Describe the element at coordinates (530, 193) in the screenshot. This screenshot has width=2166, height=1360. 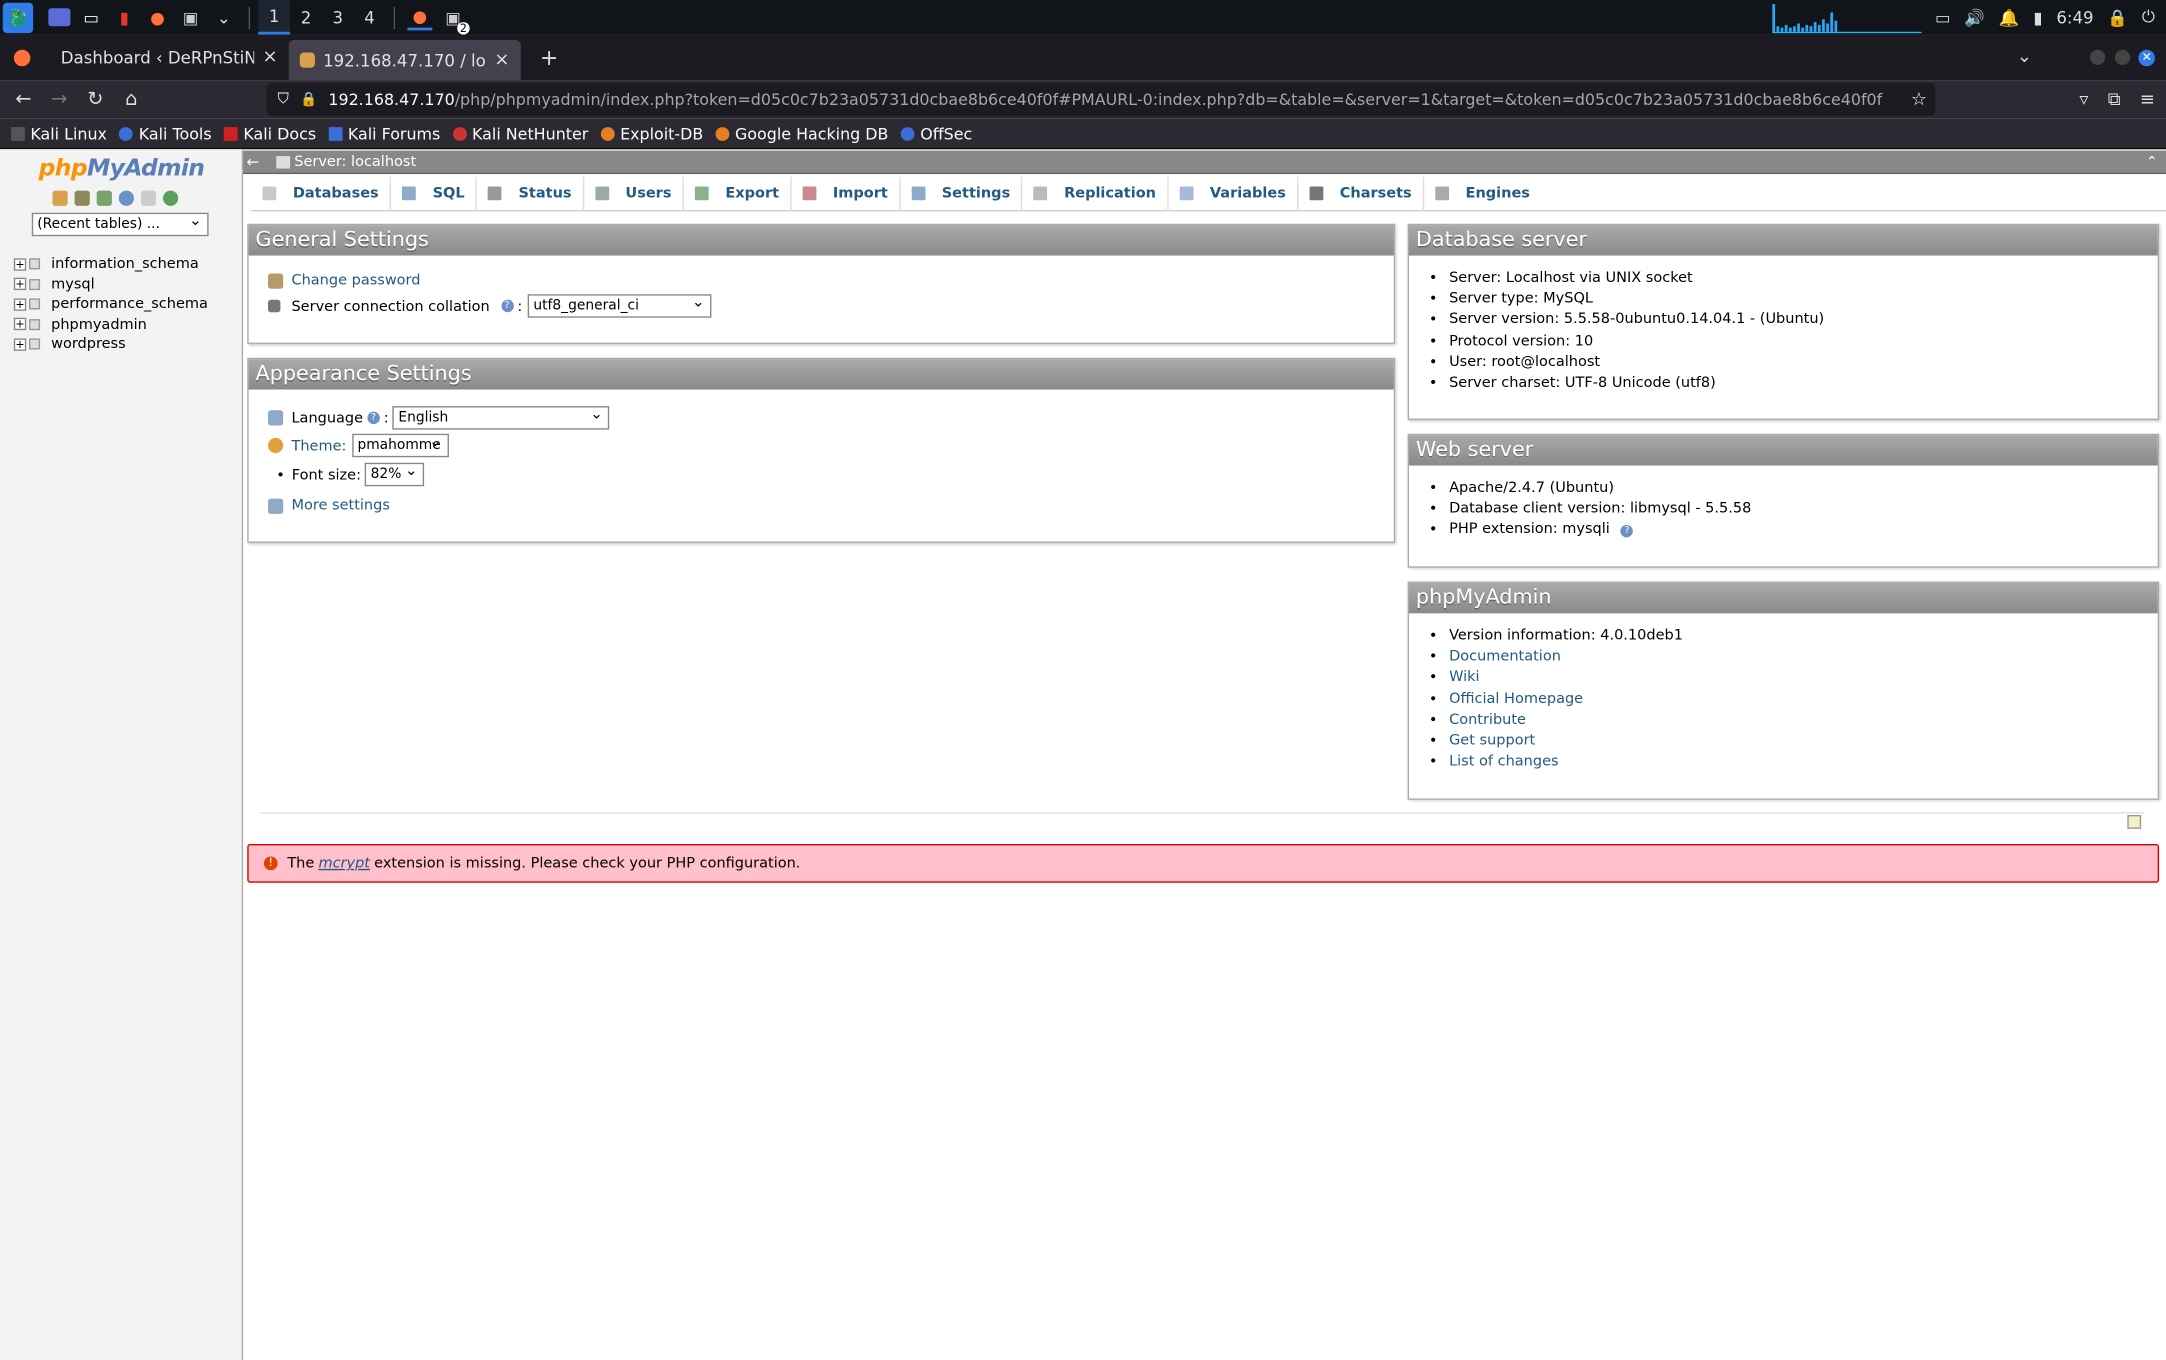
I see `tab-status: Status` at that location.